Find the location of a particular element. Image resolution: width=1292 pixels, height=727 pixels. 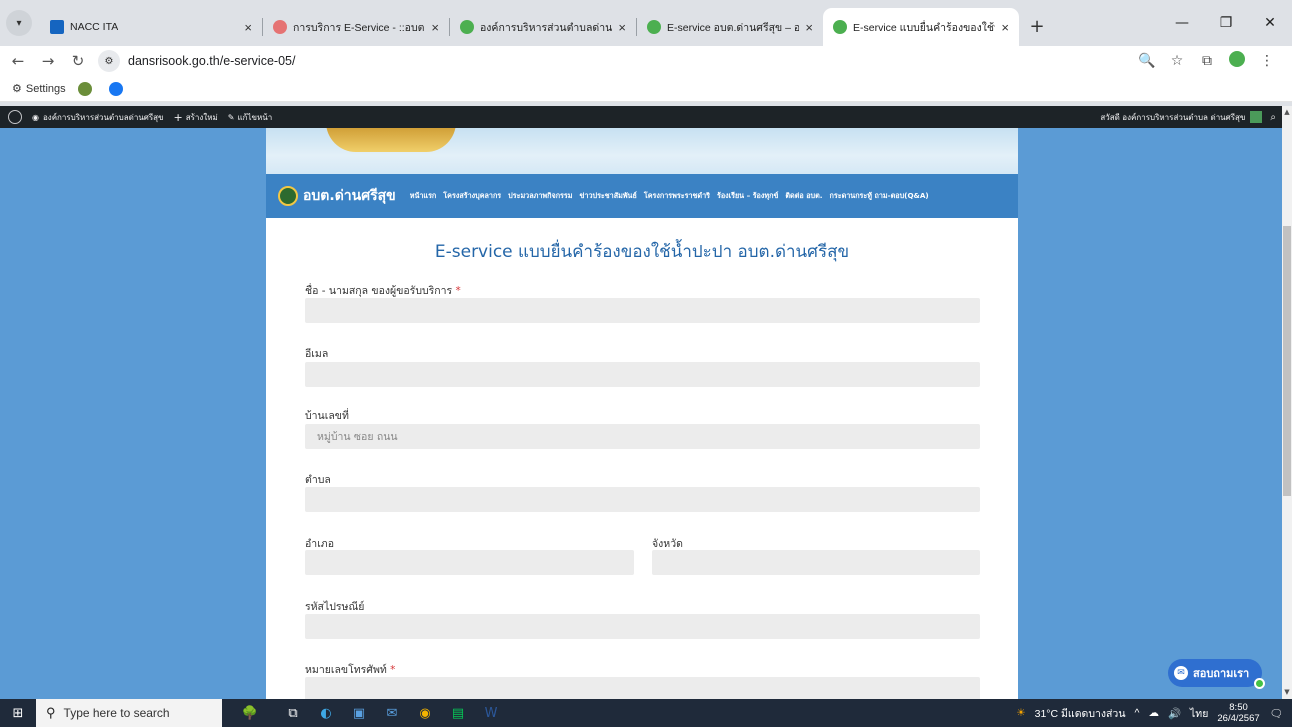

search-icon: ⌕ is located at coordinates (1273, 117).